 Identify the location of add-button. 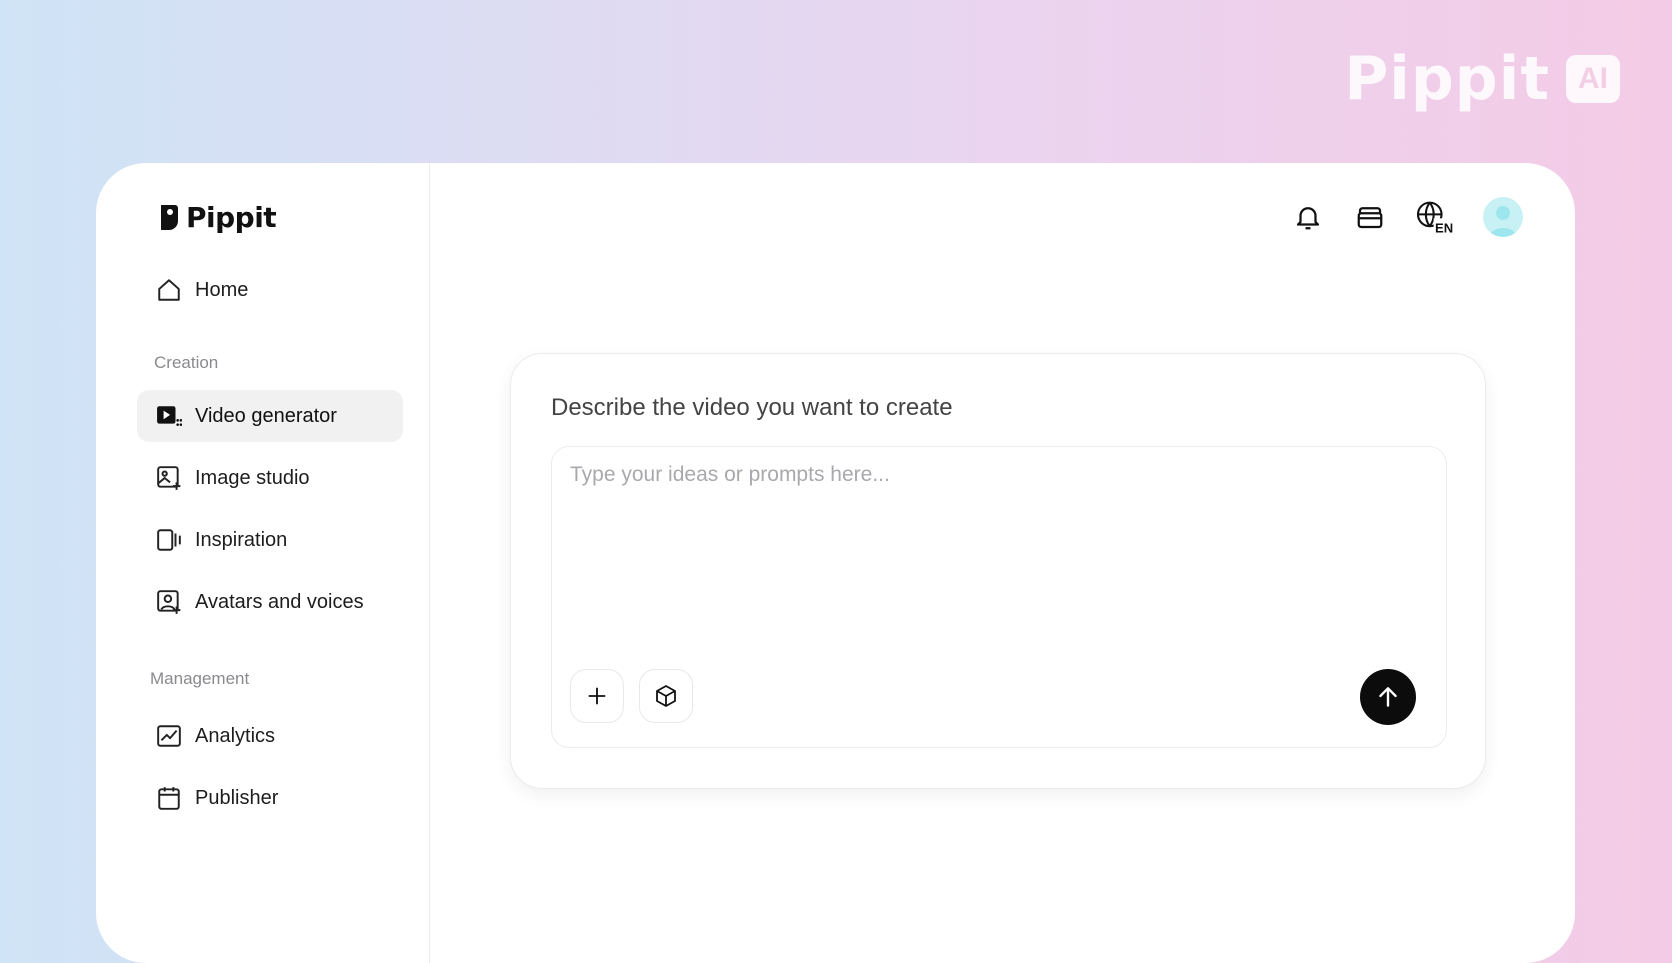
(597, 696).